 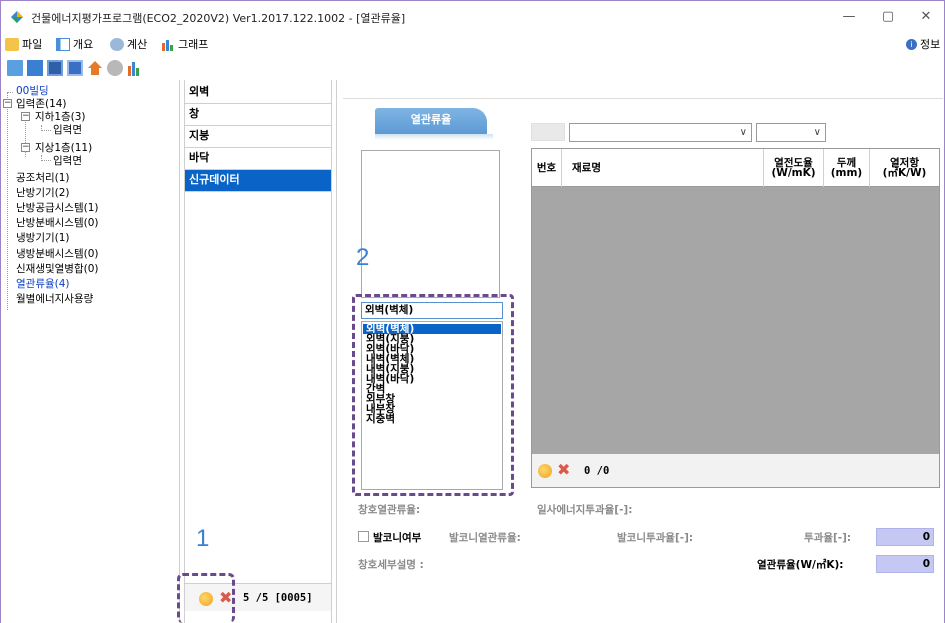 I want to click on maximize-button: ▢, so click(x=888, y=17).